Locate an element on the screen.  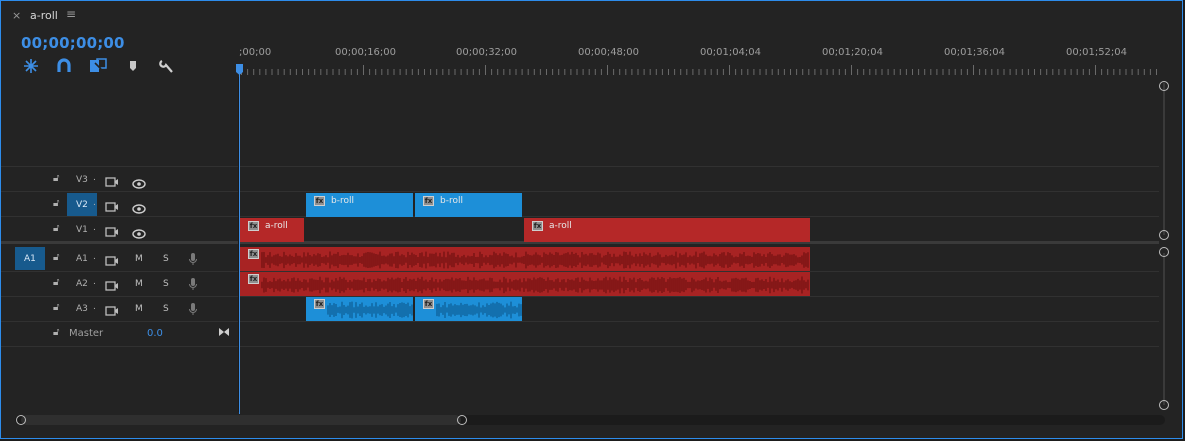
ruler-label: 00;01;36;04 is located at coordinates (975, 52).